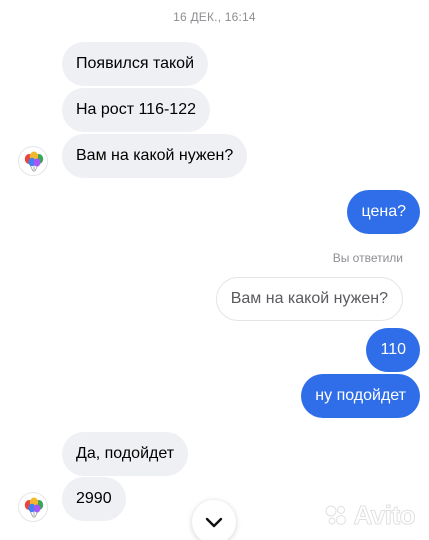 This screenshot has width=429, height=540. What do you see at coordinates (135, 64) in the screenshot?
I see `incoming-message: Появился такой` at bounding box center [135, 64].